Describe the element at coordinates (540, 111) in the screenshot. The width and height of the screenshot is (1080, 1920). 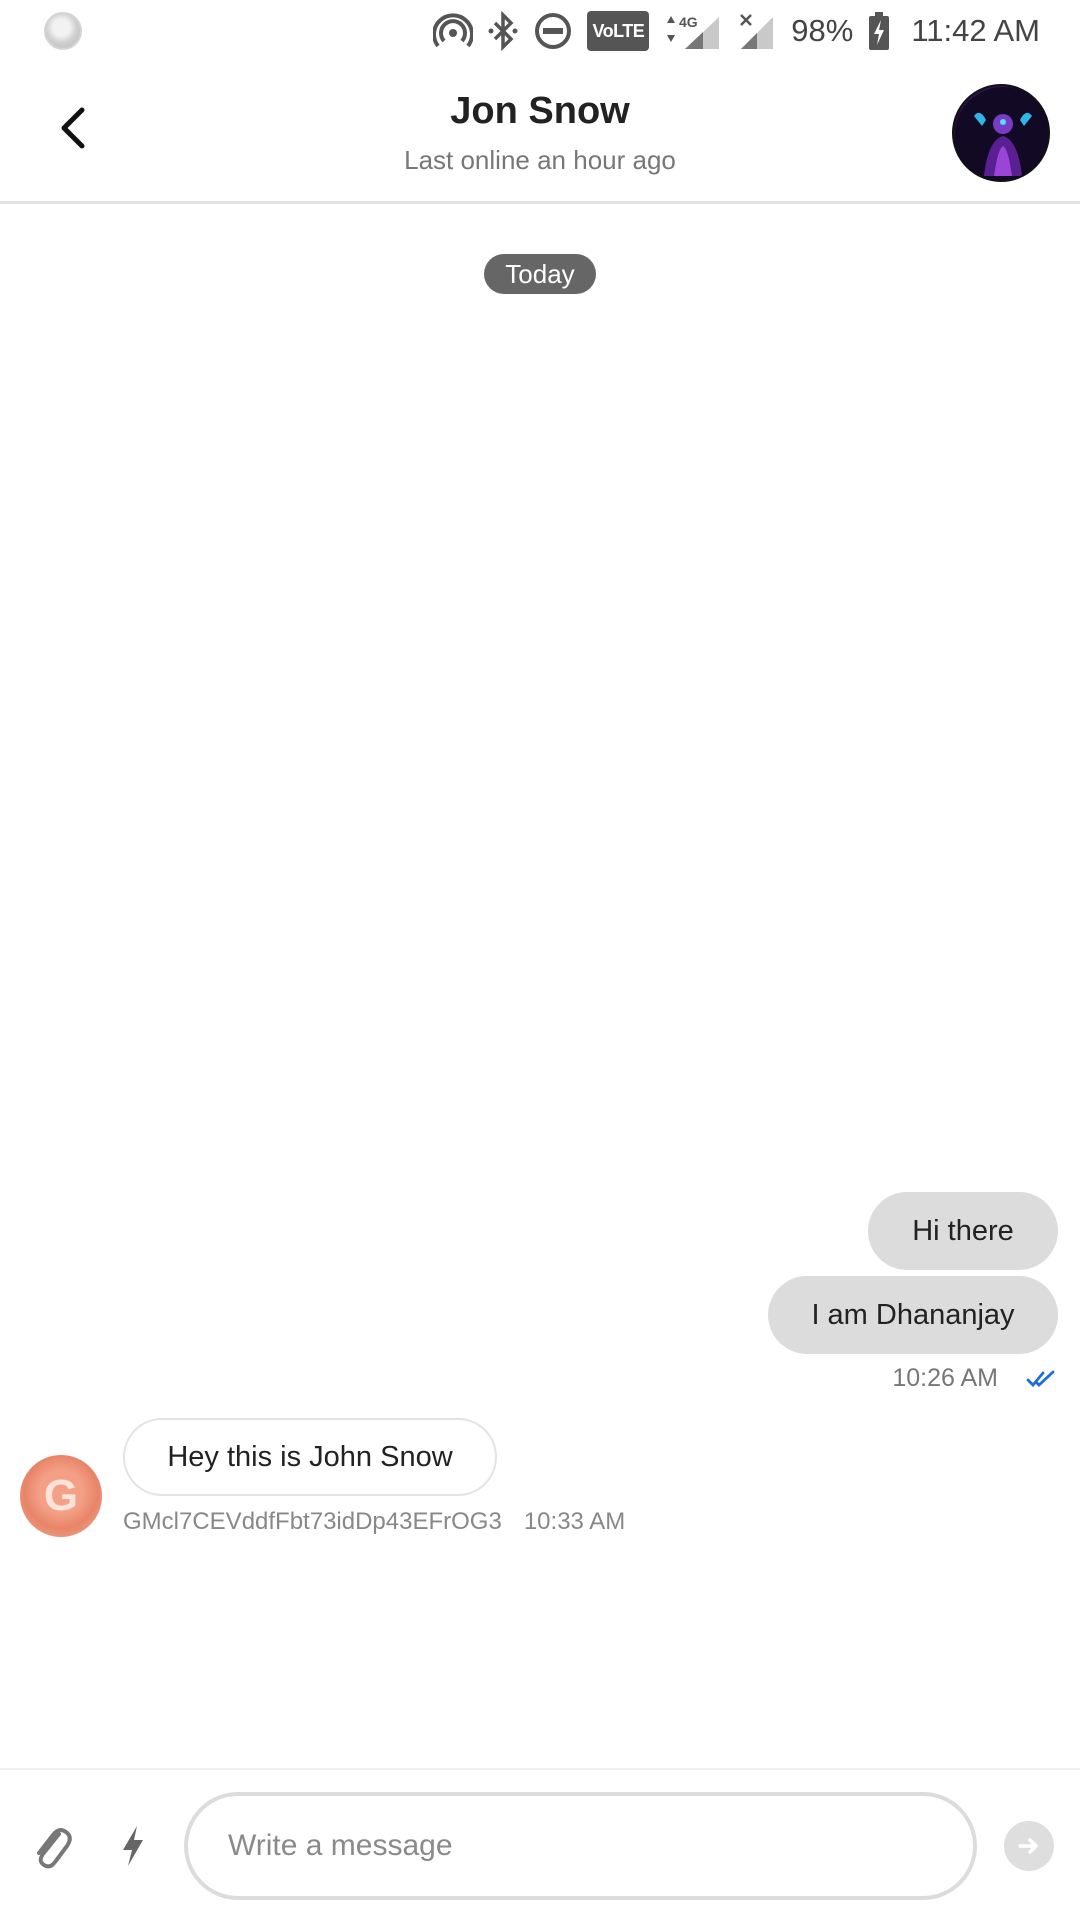
I see `contact-name: Jon Snow` at that location.